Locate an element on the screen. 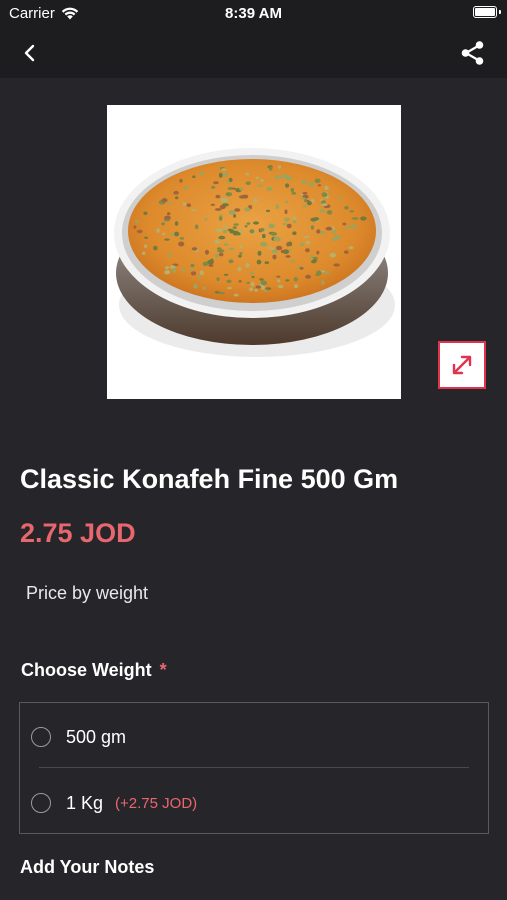 This screenshot has height=900, width=507. share-icon is located at coordinates (473, 53).